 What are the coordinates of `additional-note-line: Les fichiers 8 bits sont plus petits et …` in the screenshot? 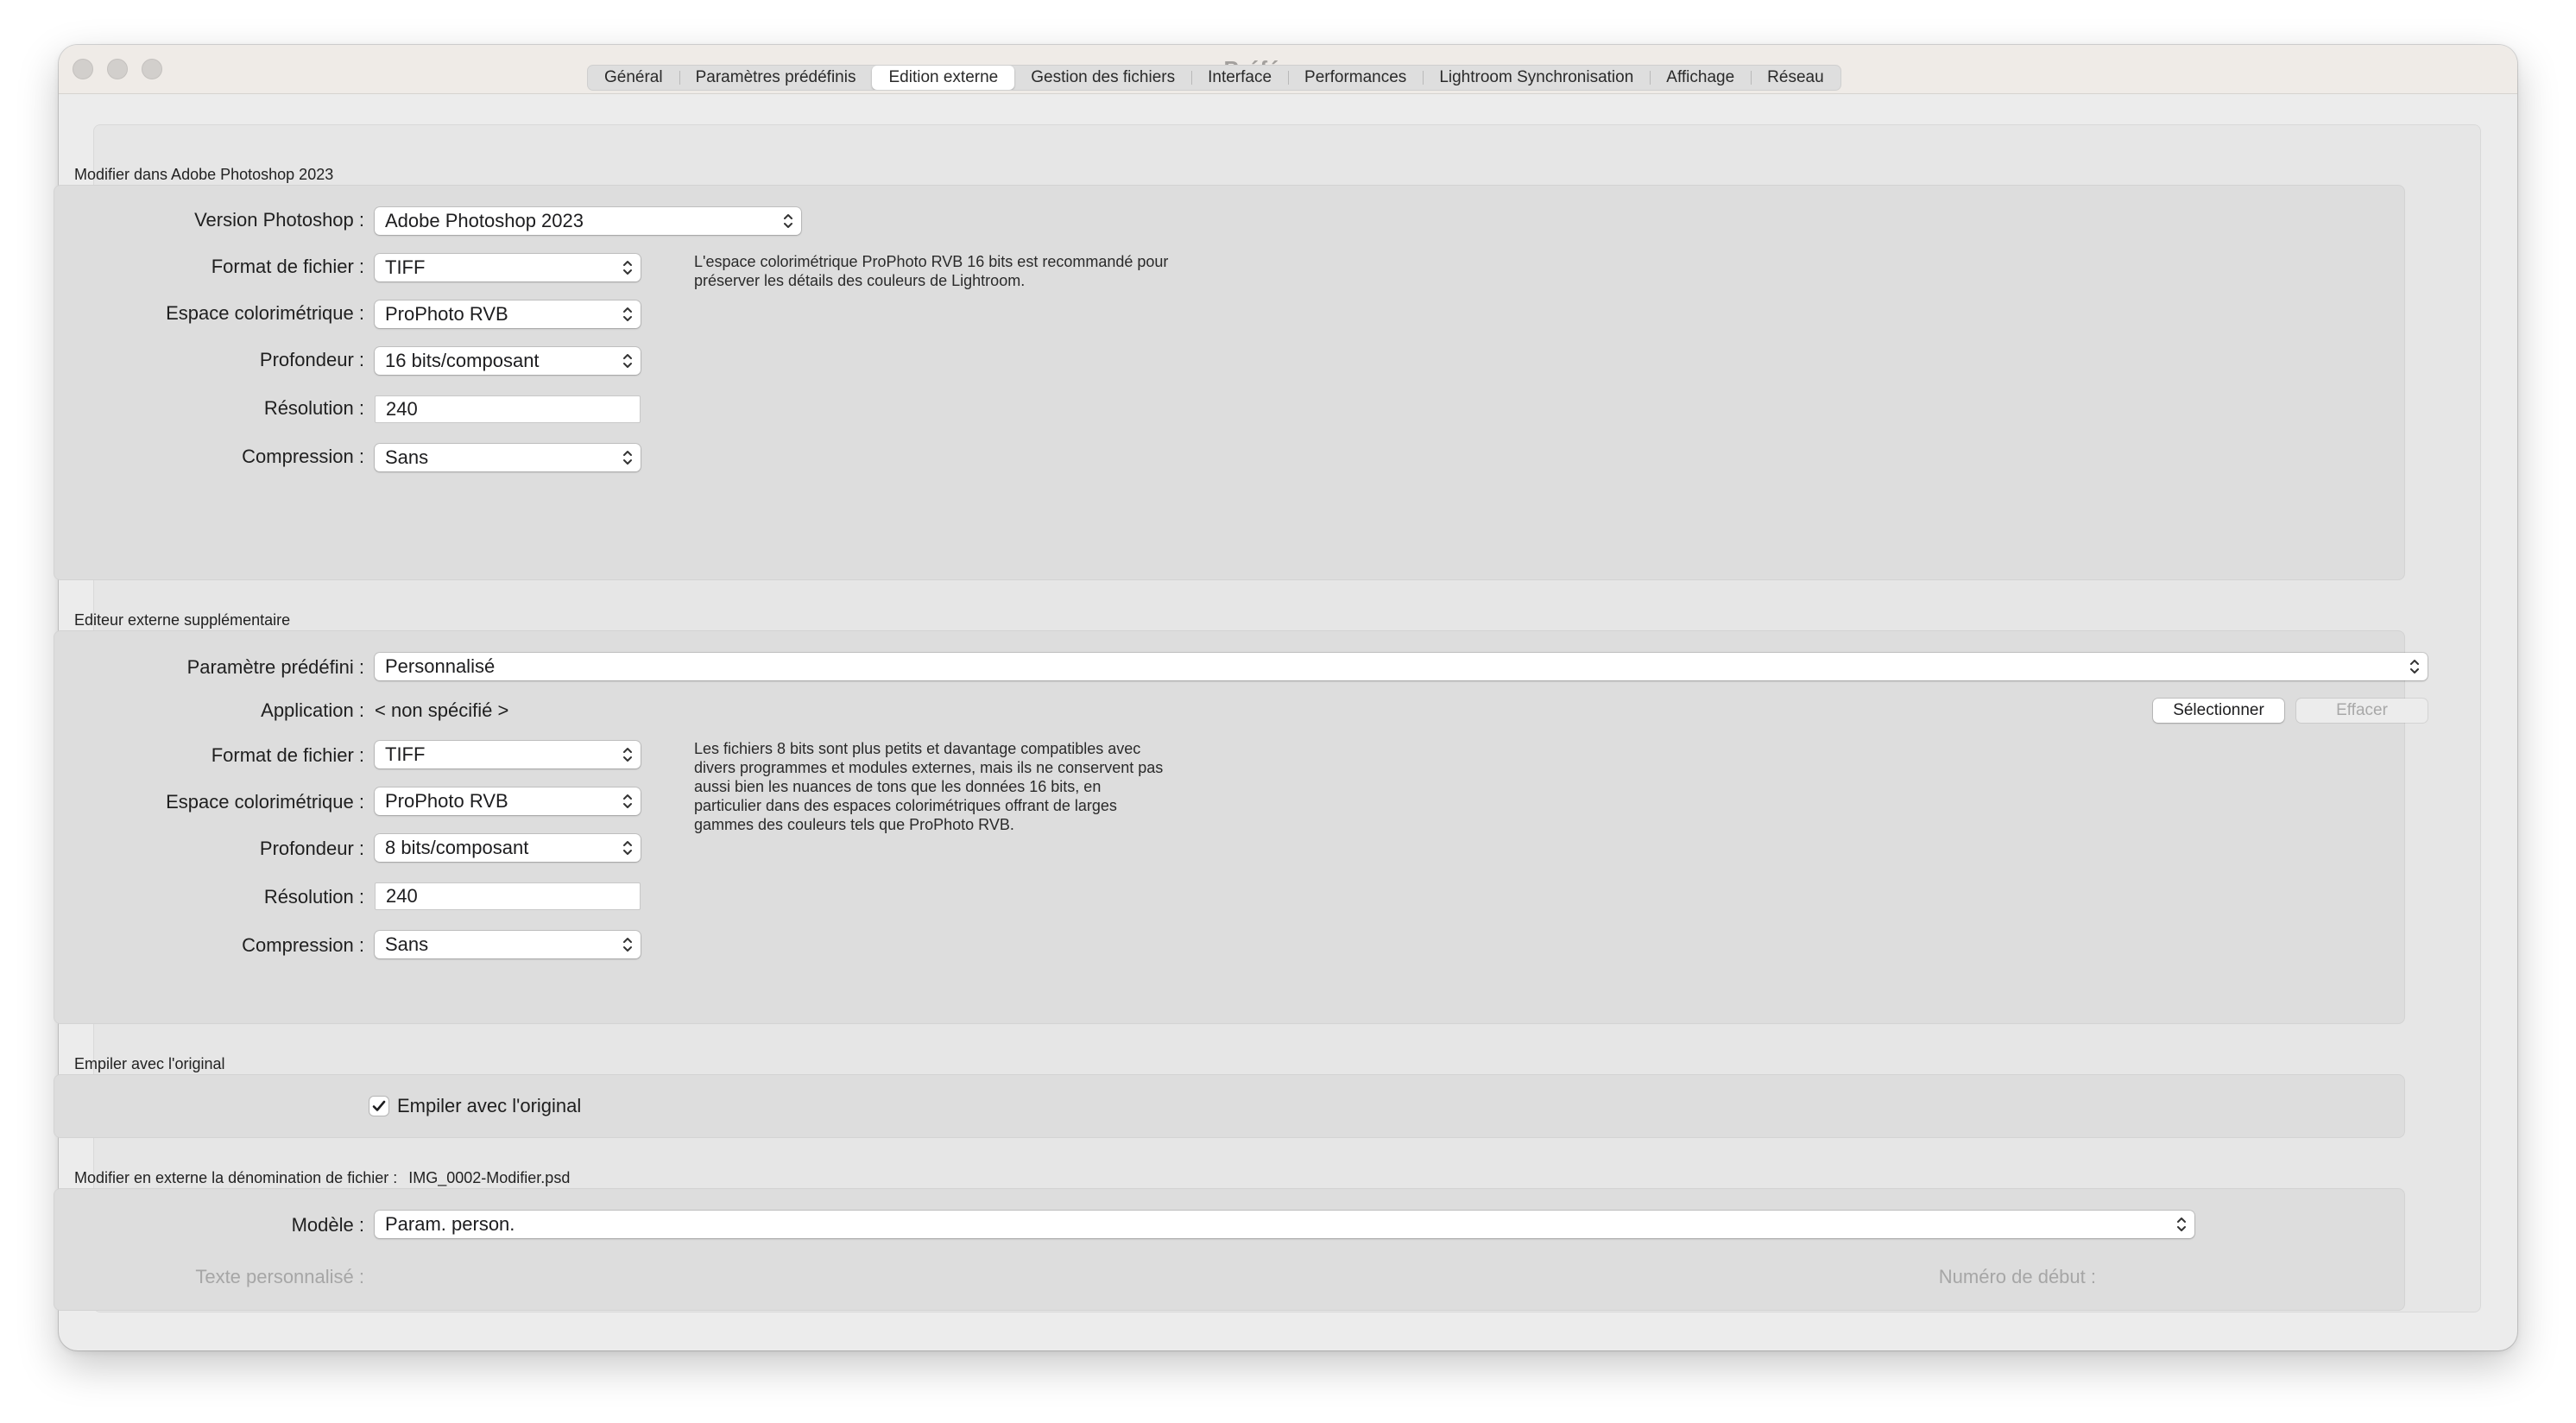 It's located at (917, 748).